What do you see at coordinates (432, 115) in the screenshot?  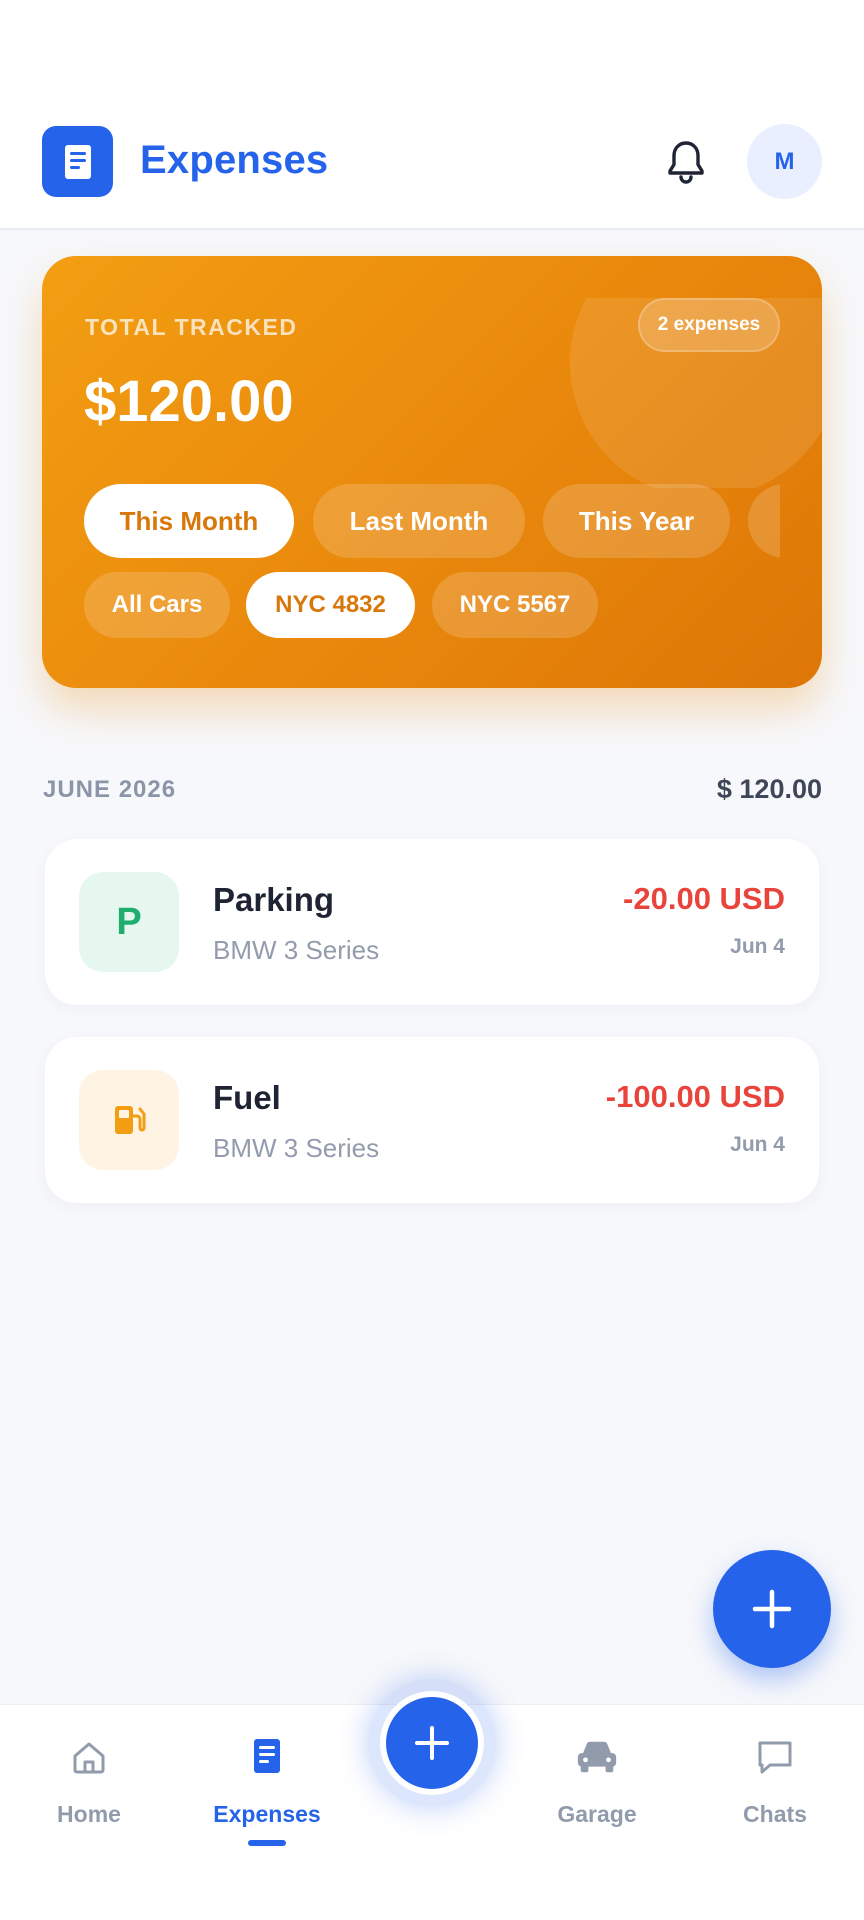 I see `app-header: Expenses M` at bounding box center [432, 115].